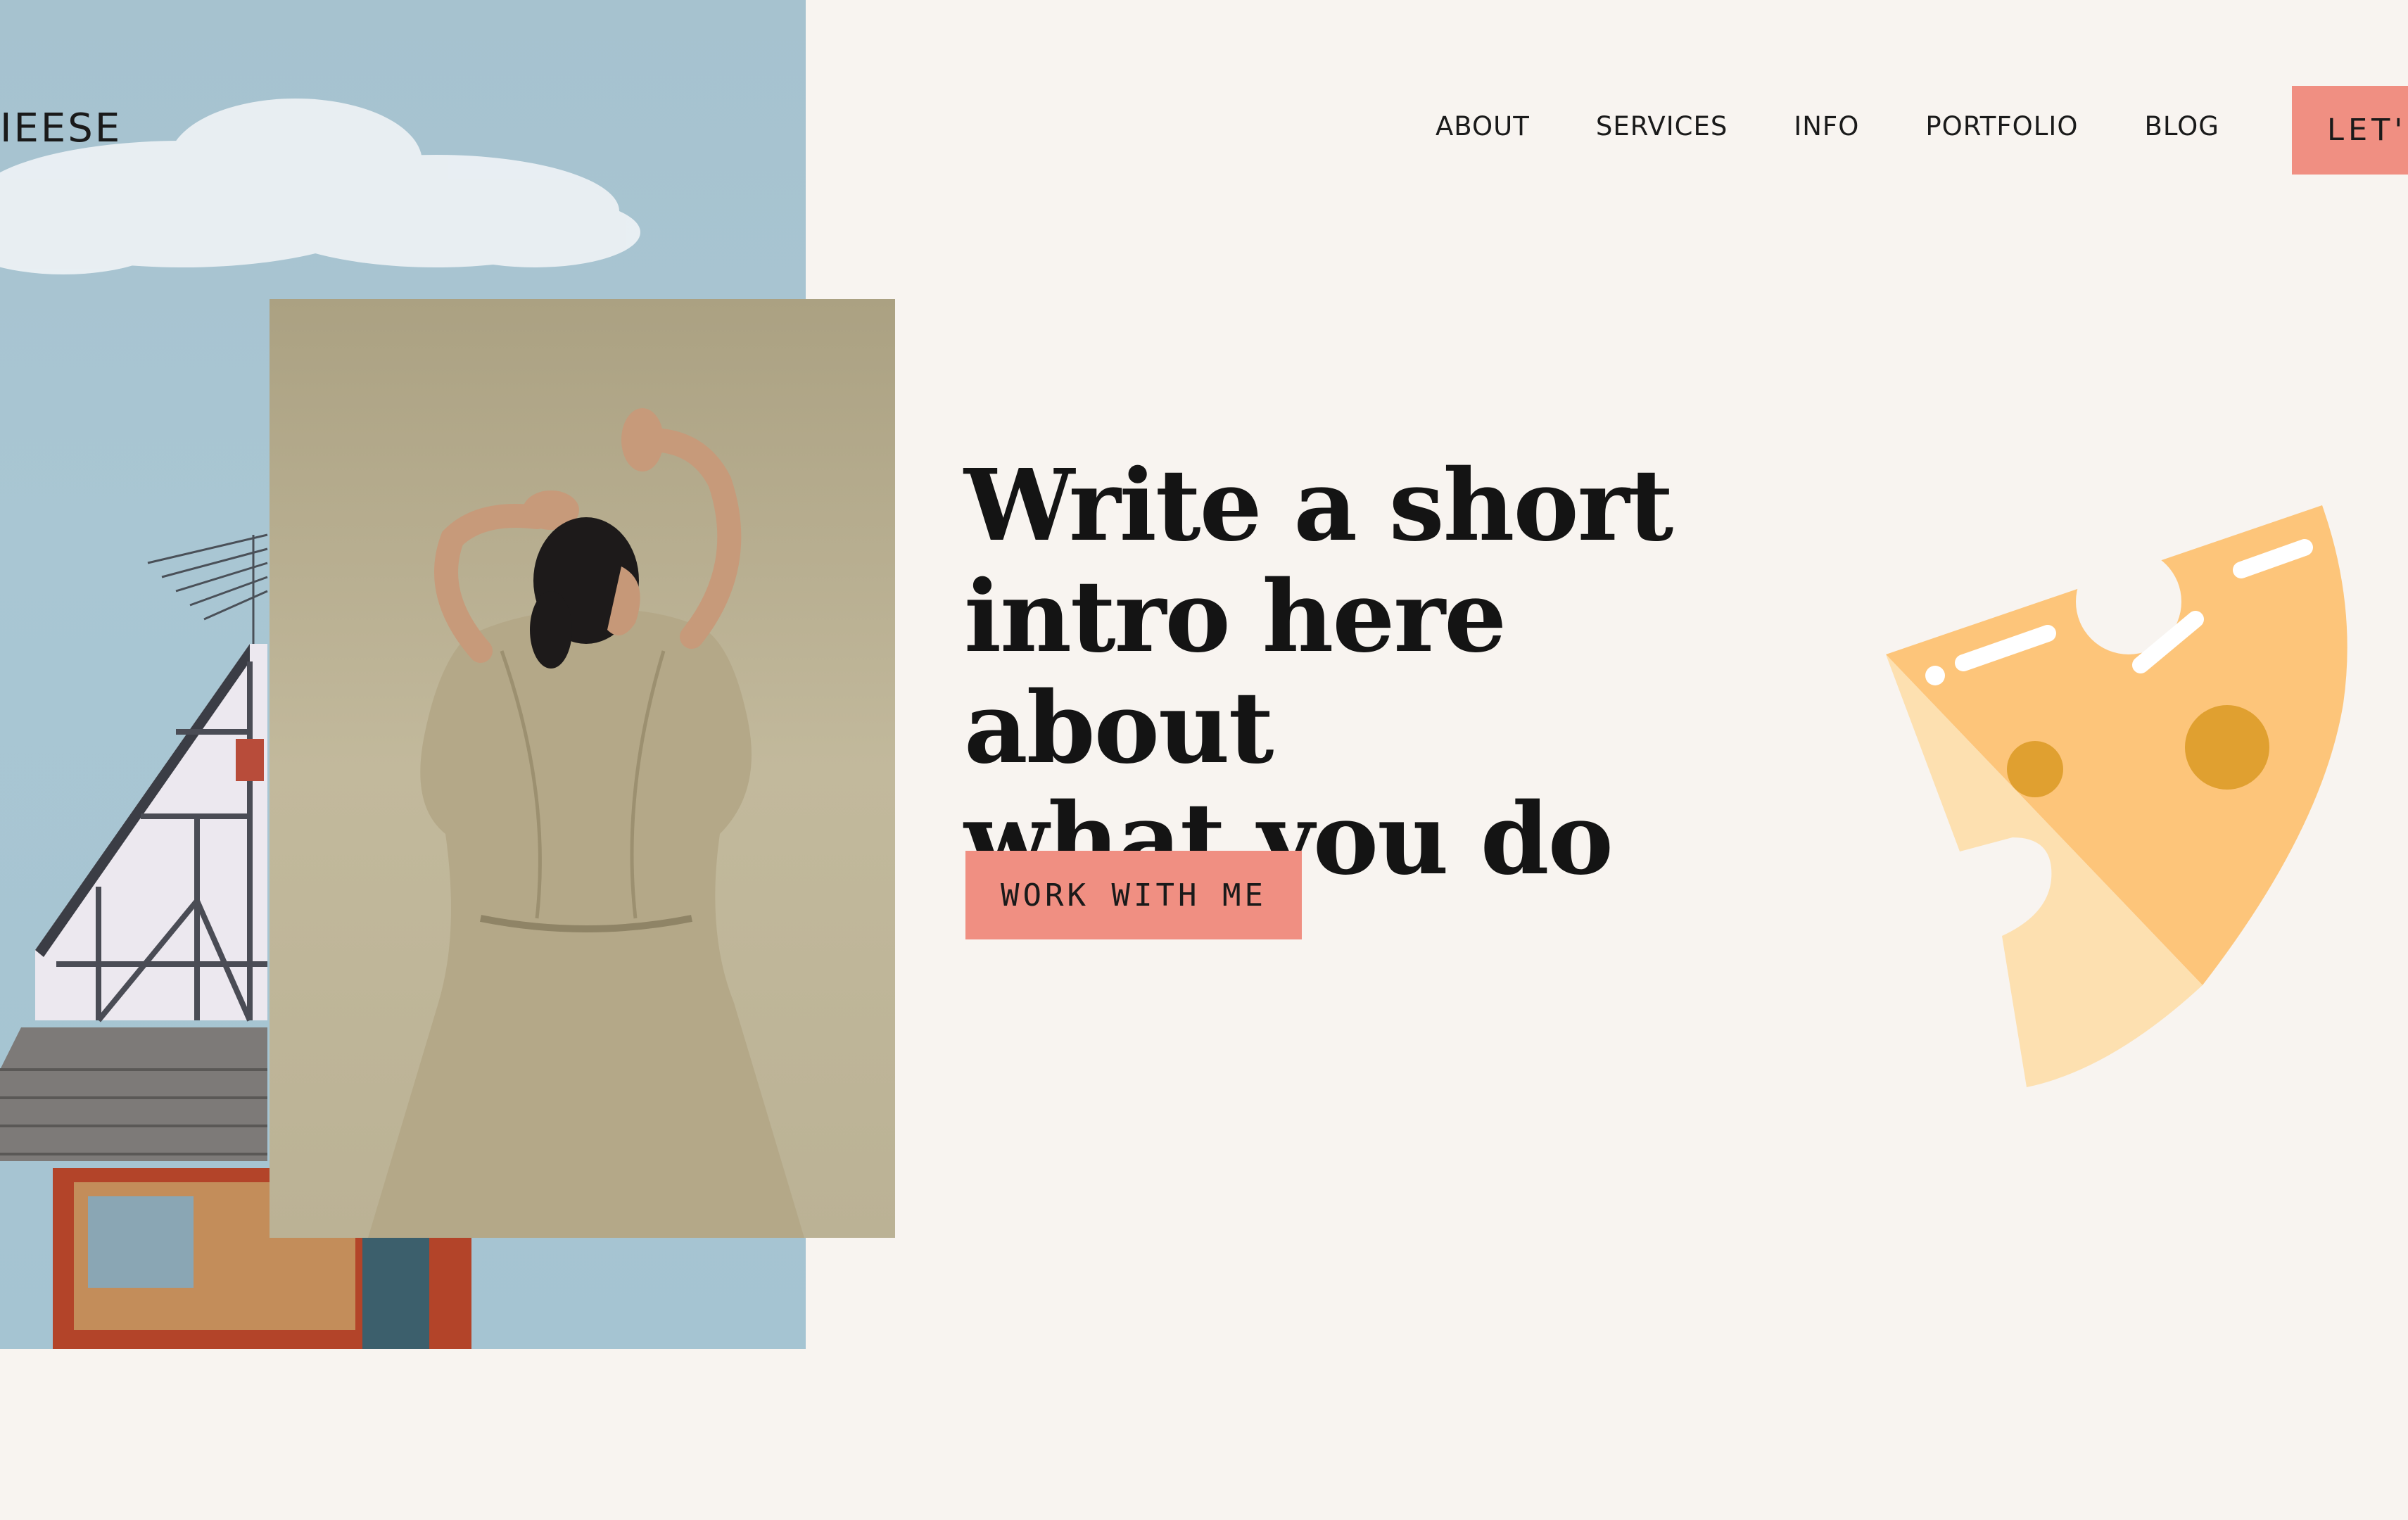 Image resolution: width=2408 pixels, height=1520 pixels. What do you see at coordinates (2125, 796) in the screenshot?
I see `cheese-icon` at bounding box center [2125, 796].